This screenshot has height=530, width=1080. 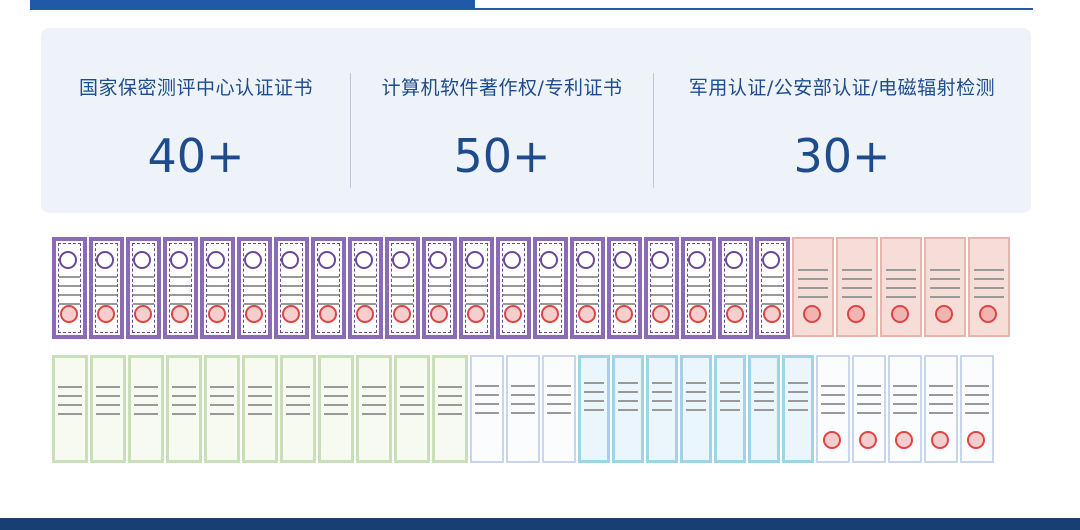 I want to click on stat-label: 国家保密测评中心认证证书, so click(x=195, y=88).